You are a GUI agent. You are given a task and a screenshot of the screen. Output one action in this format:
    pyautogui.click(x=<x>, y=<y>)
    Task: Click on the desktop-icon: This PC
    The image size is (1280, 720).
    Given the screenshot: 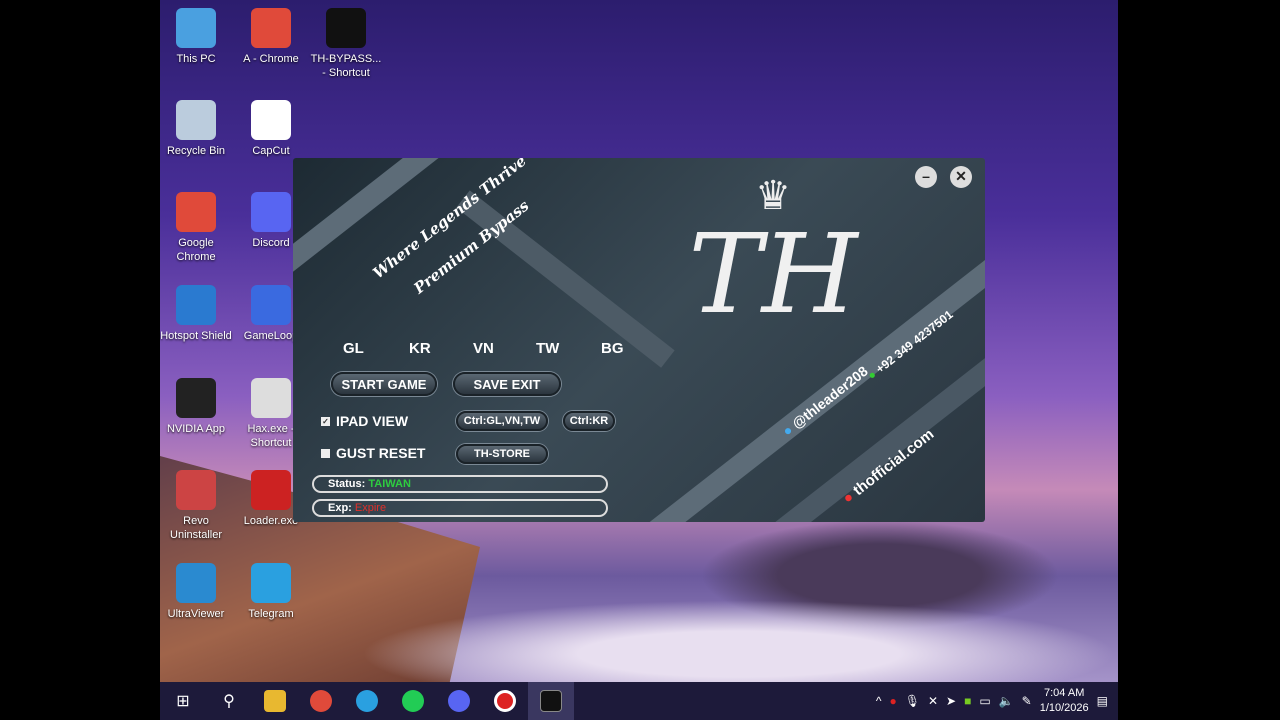 What is the action you would take?
    pyautogui.click(x=197, y=37)
    